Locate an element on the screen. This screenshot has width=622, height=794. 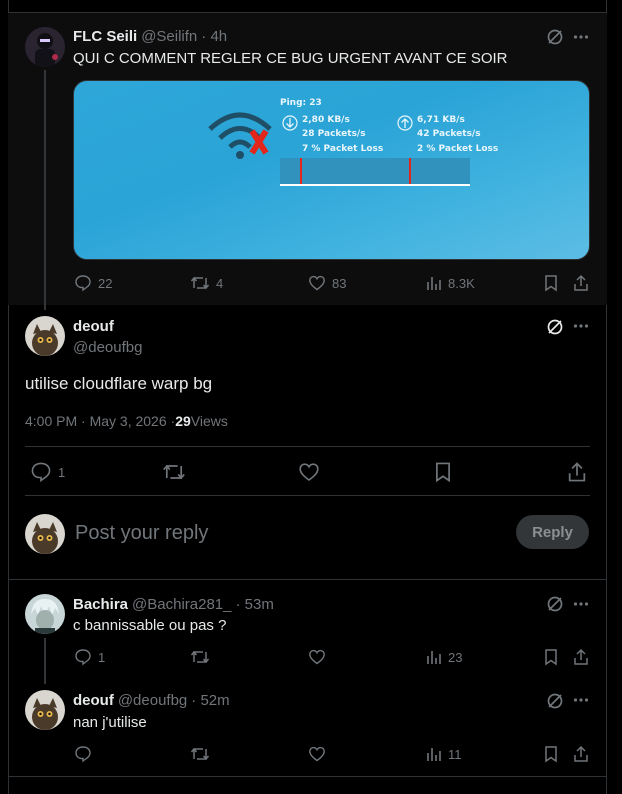
retweet-button: 4 is located at coordinates (206, 283).